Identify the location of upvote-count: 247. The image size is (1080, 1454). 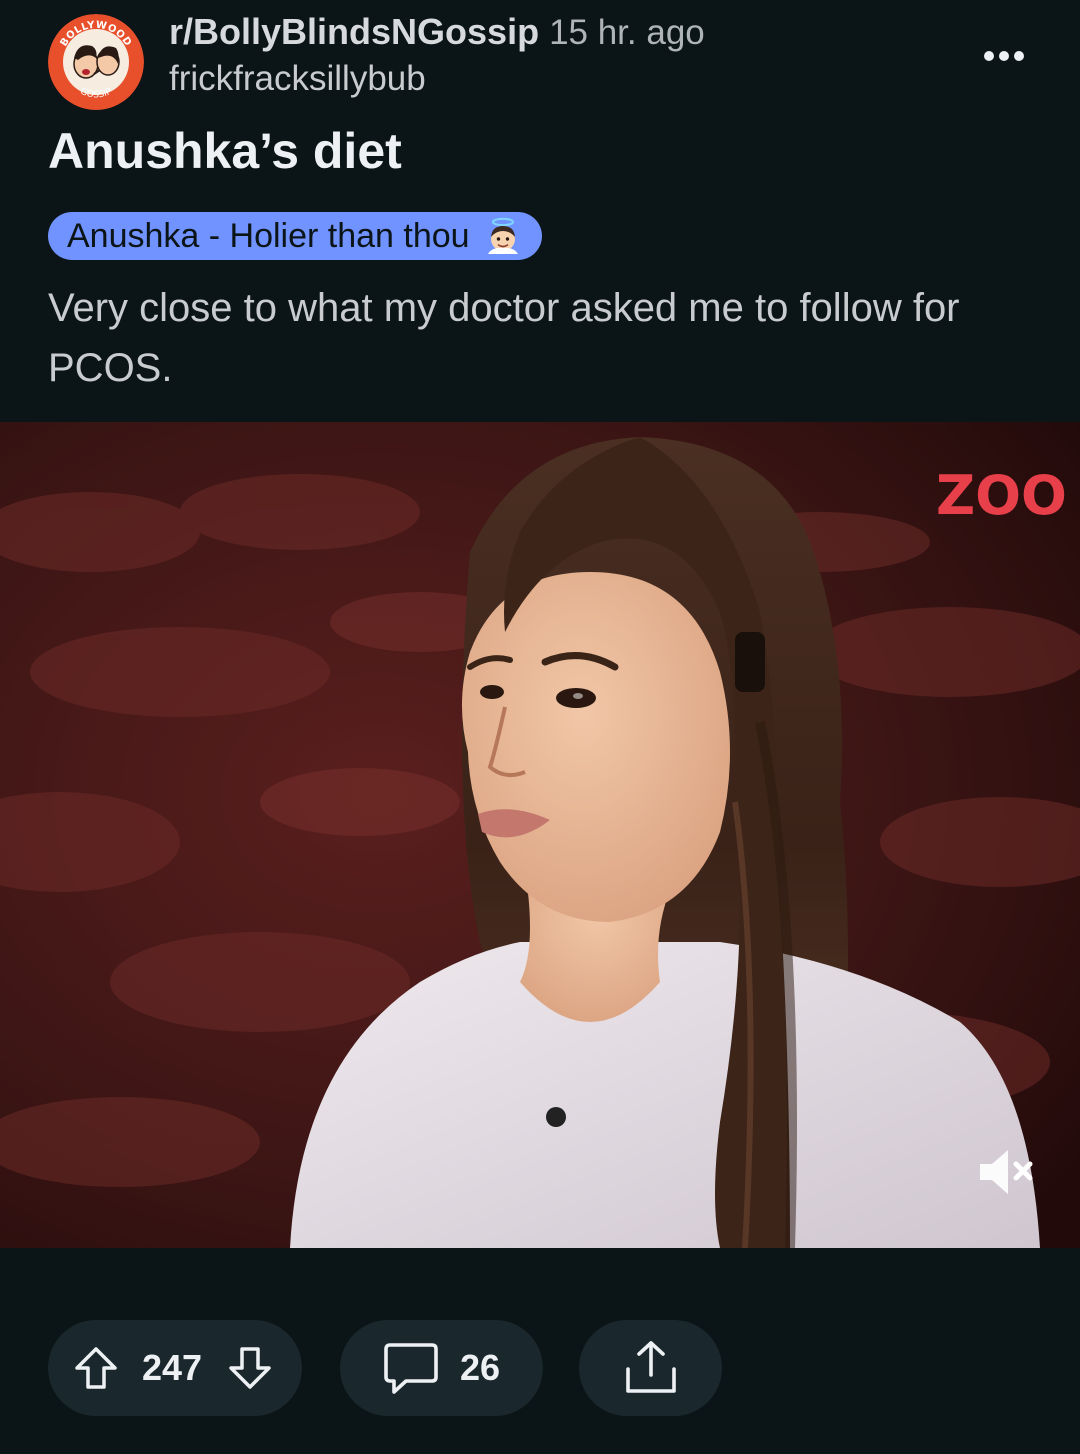
(172, 1367).